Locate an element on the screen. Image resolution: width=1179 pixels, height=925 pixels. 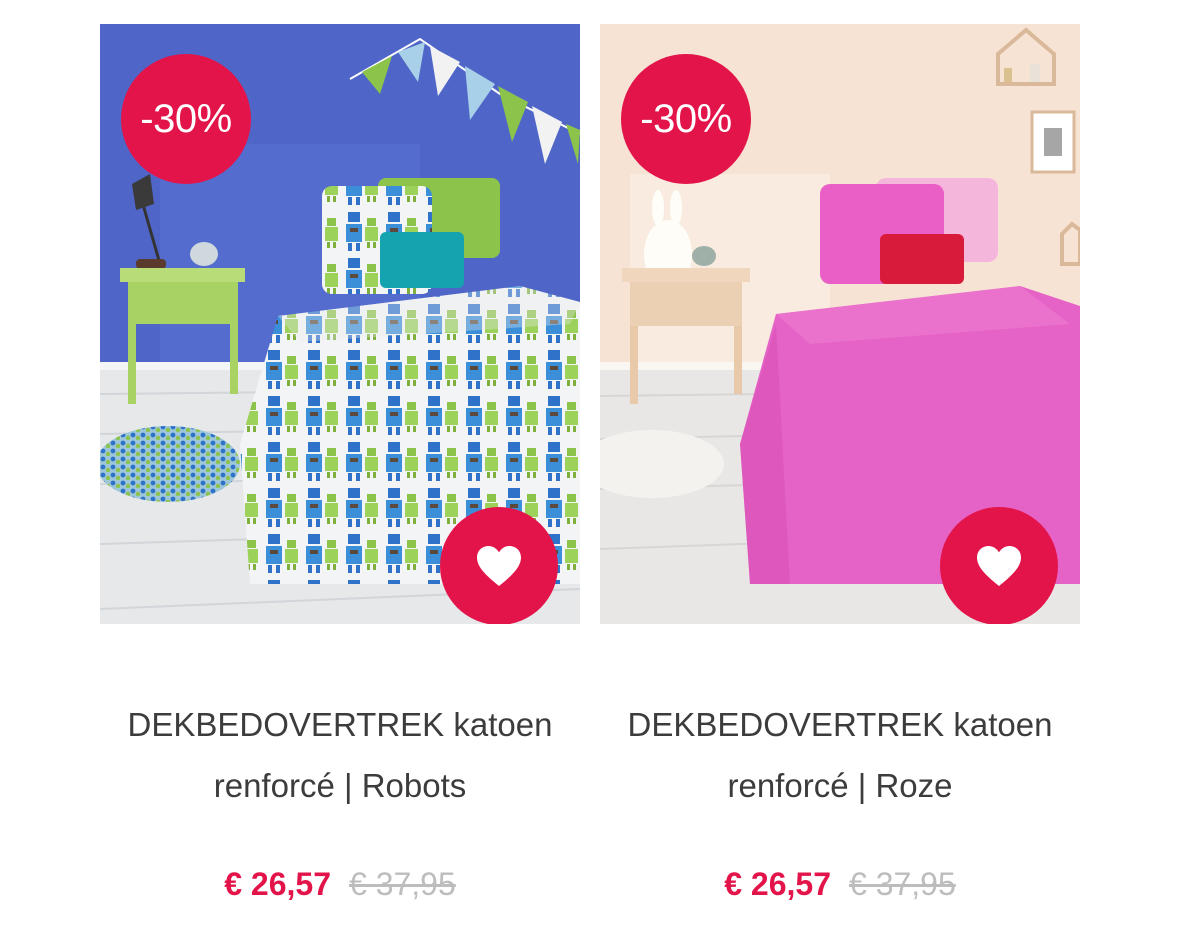
product-title: DEKBEDOVERTREK katoen renforcé | Roze is located at coordinates (840, 755).